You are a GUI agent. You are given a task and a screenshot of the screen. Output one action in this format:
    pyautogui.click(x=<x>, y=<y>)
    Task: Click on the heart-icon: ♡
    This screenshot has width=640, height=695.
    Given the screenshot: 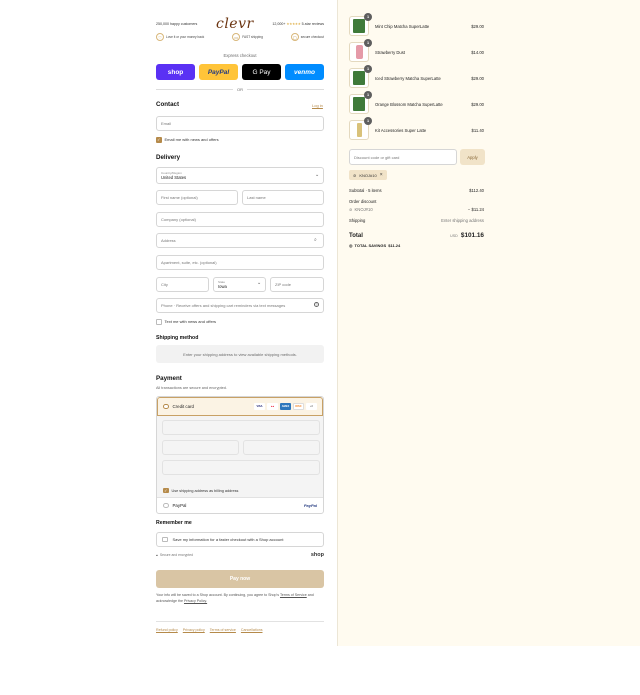 What is the action you would take?
    pyautogui.click(x=160, y=37)
    